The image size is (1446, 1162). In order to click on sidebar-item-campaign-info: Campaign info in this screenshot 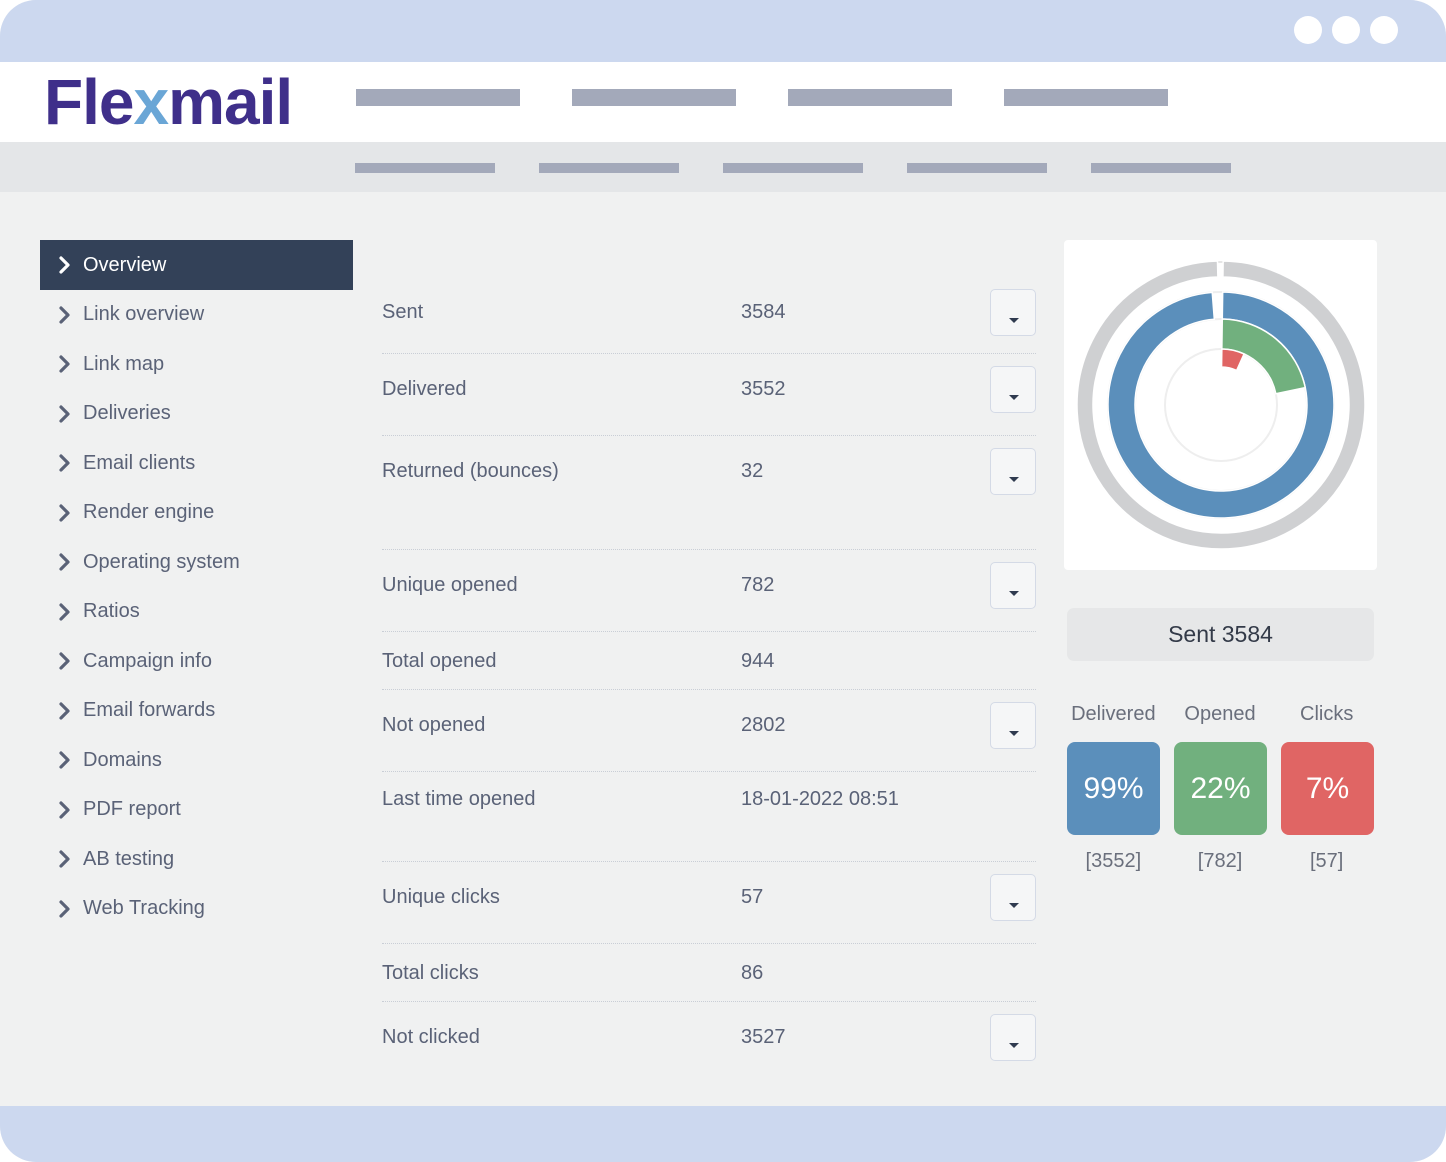, I will do `click(196, 662)`.